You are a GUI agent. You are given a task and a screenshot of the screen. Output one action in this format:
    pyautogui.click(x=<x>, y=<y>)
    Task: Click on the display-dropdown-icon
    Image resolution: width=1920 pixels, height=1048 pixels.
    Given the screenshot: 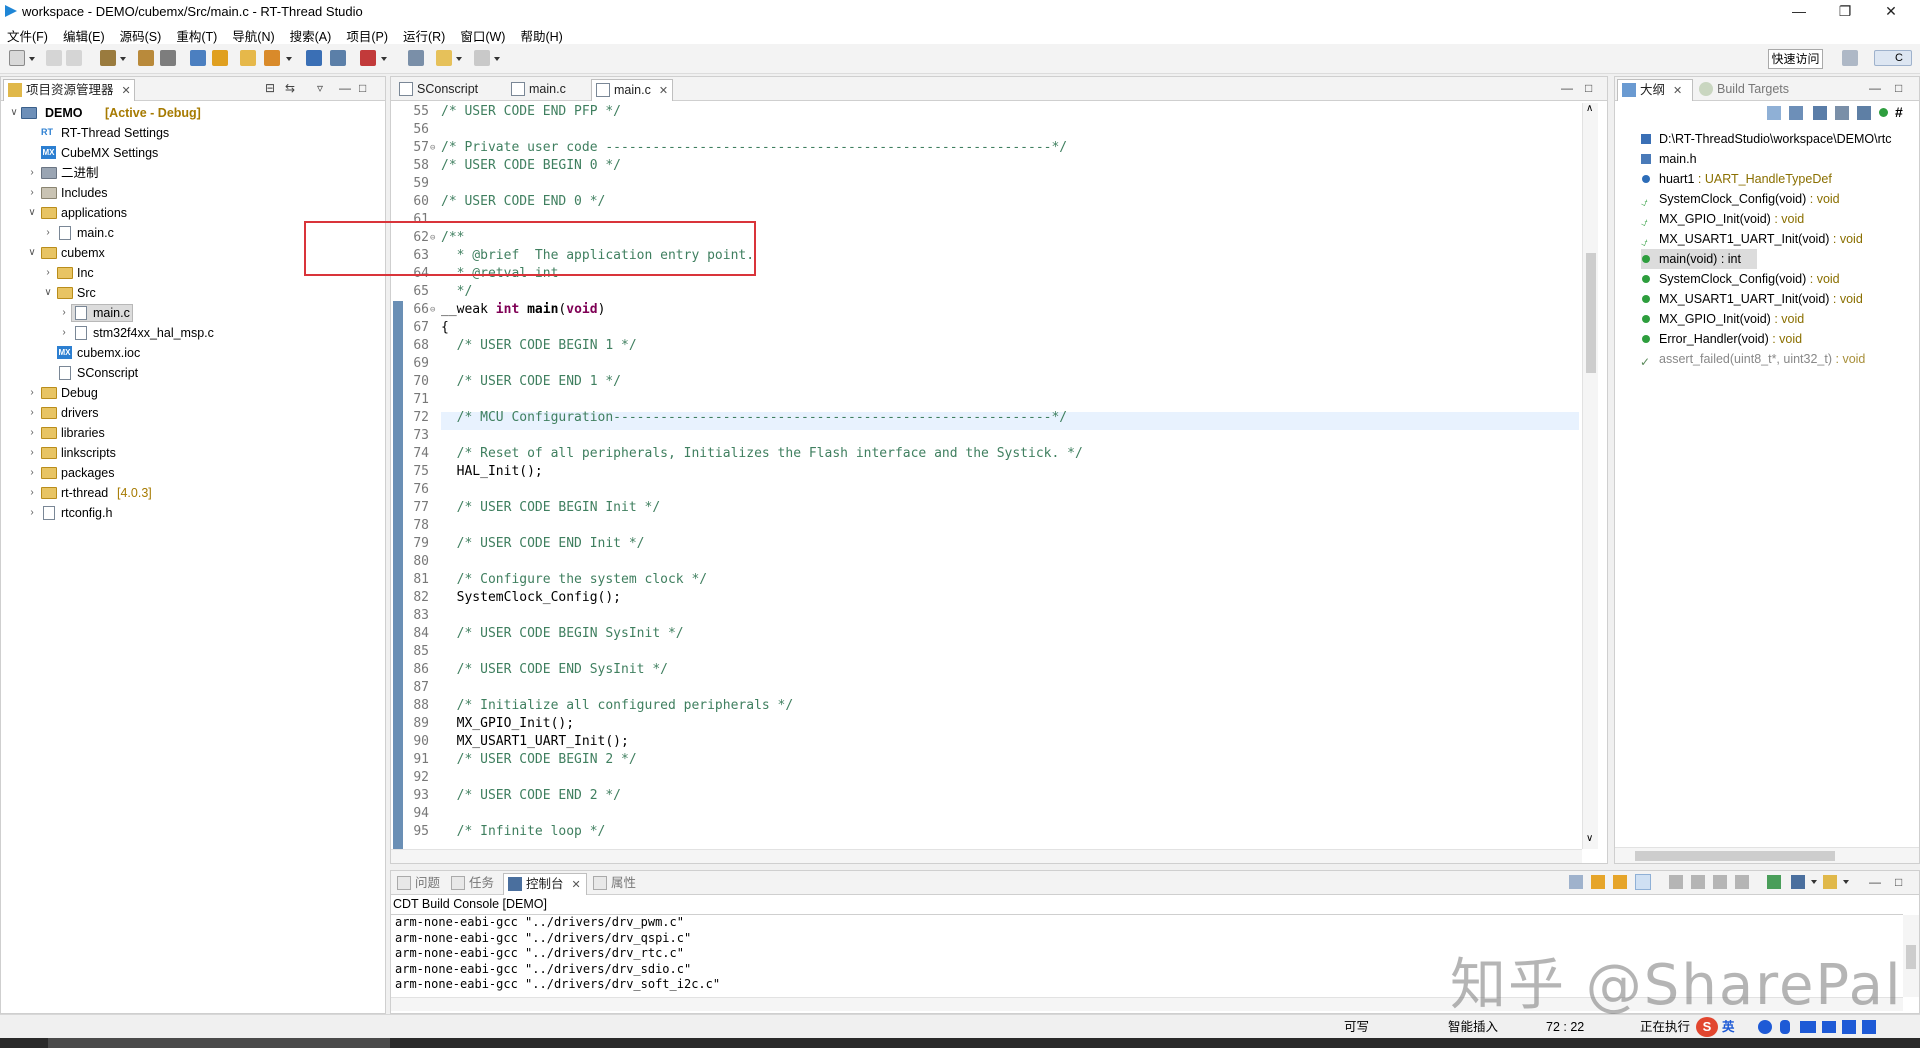 What is the action you would take?
    pyautogui.click(x=1814, y=882)
    